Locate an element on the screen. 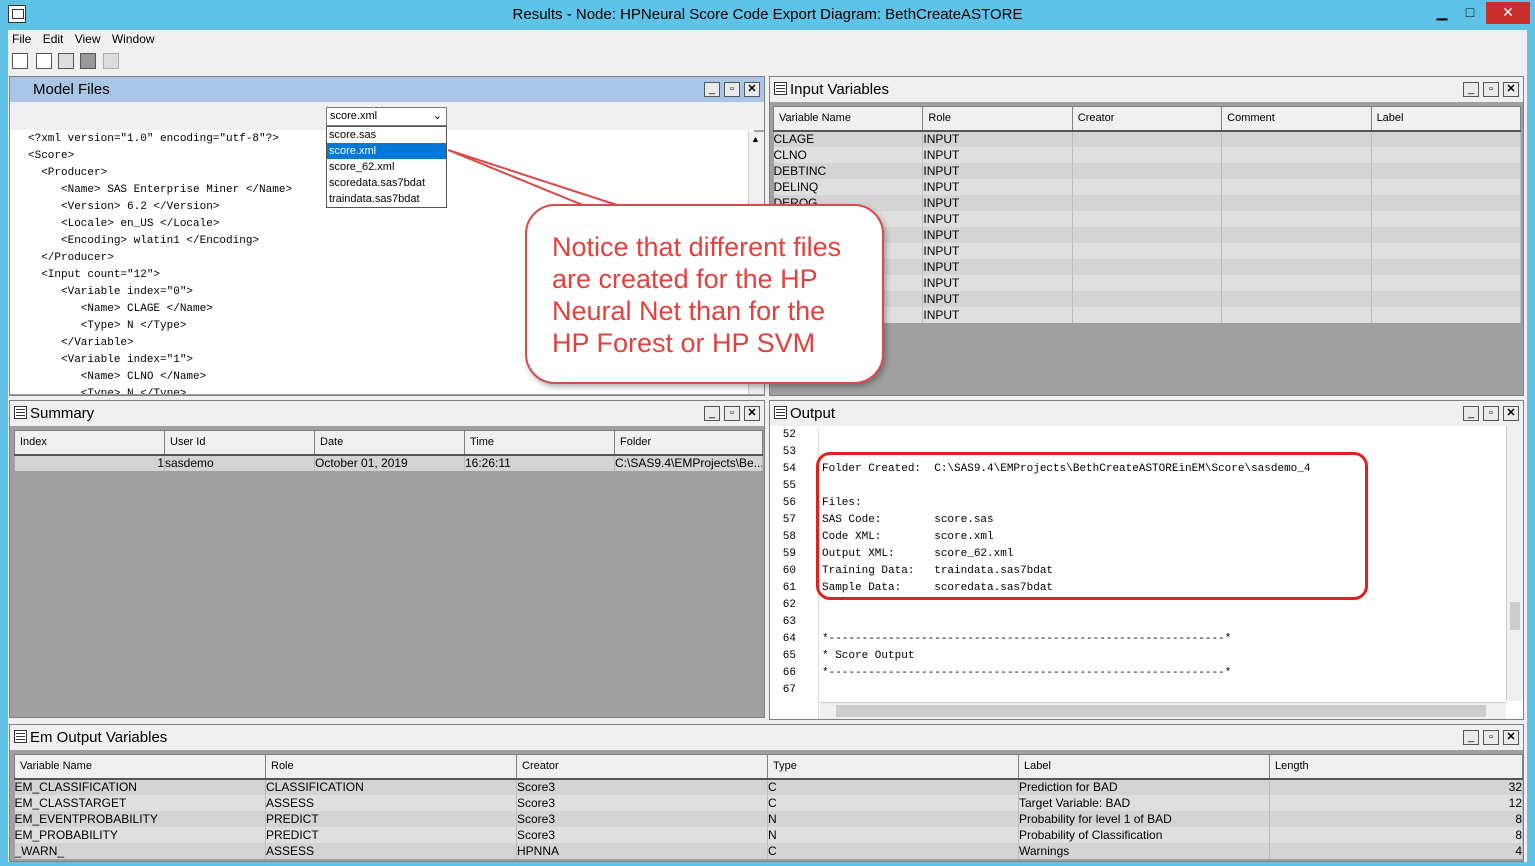  table-row: DEBTINC INPUT is located at coordinates (1147, 170).